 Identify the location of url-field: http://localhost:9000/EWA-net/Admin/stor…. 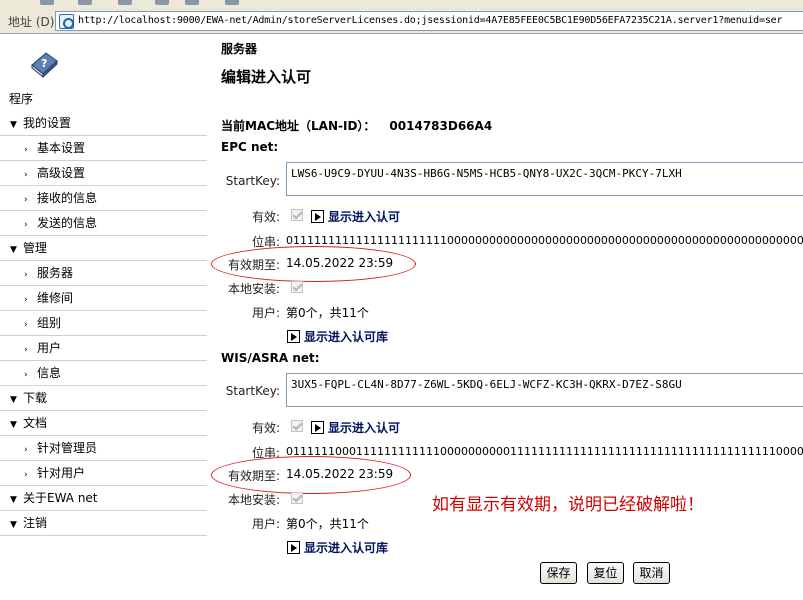
(429, 21).